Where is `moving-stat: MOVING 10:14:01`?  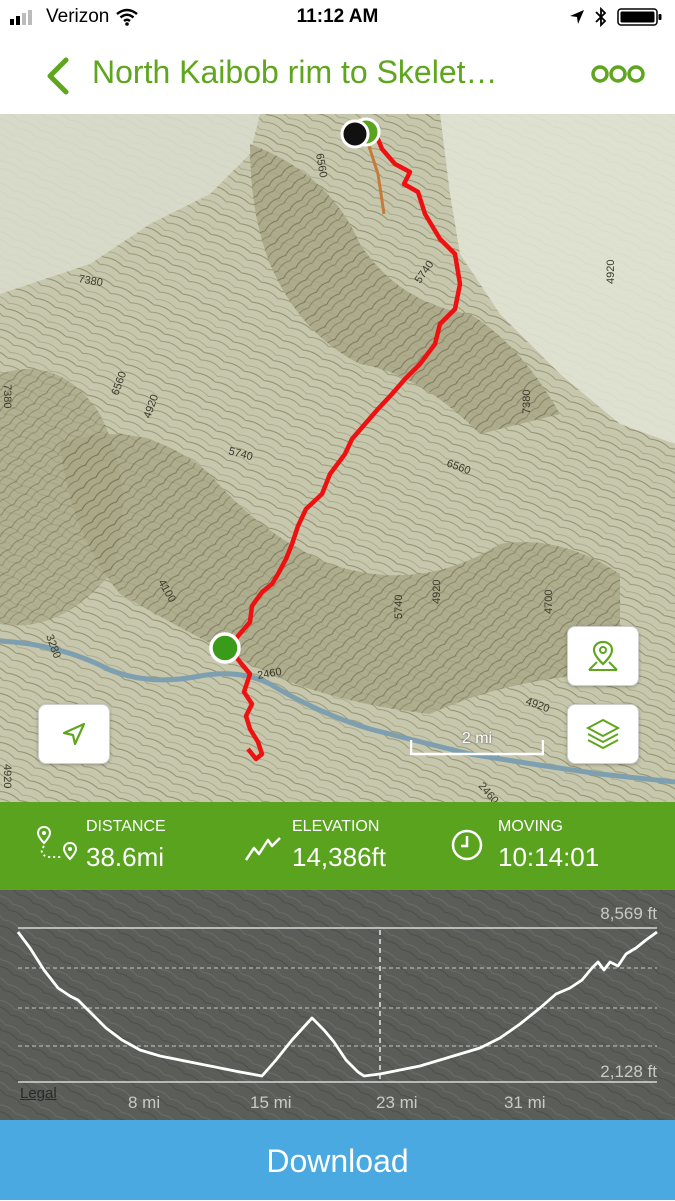 moving-stat: MOVING 10:14:01 is located at coordinates (550, 846).